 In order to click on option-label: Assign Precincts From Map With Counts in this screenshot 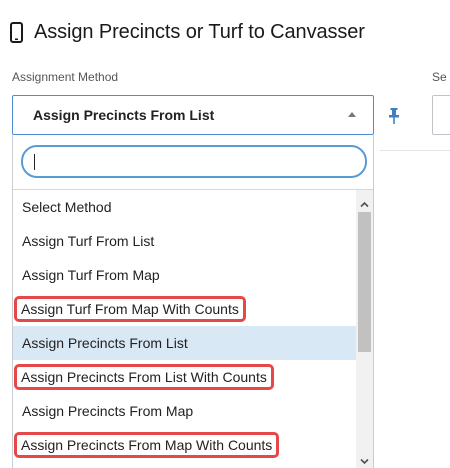, I will do `click(146, 445)`.